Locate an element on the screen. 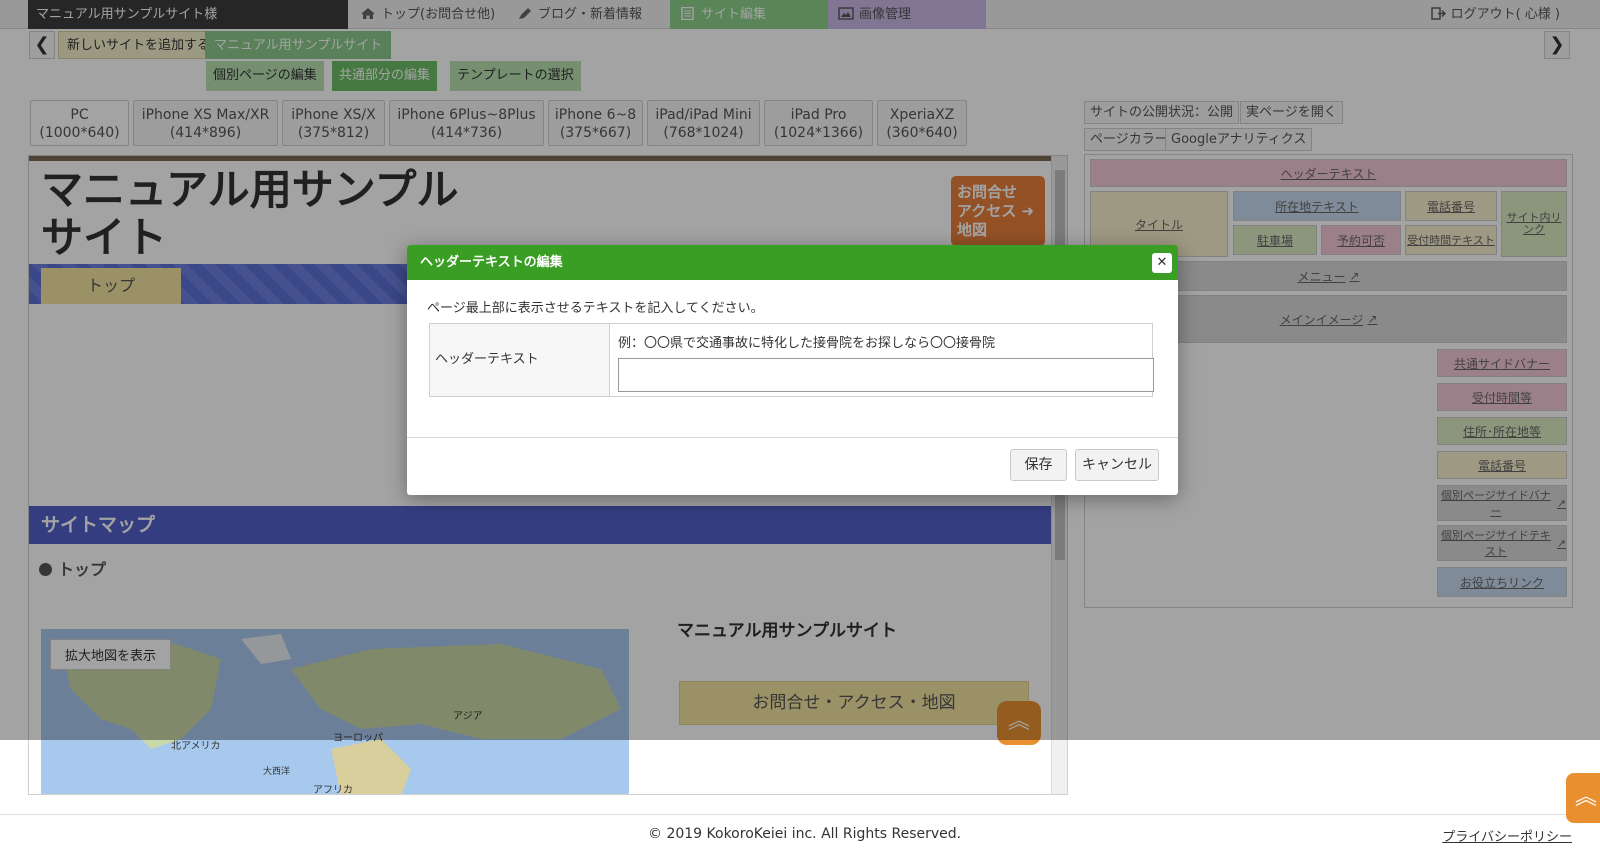 Image resolution: width=1600 pixels, height=853 pixels. page-top-button: ︽ is located at coordinates (1583, 798).